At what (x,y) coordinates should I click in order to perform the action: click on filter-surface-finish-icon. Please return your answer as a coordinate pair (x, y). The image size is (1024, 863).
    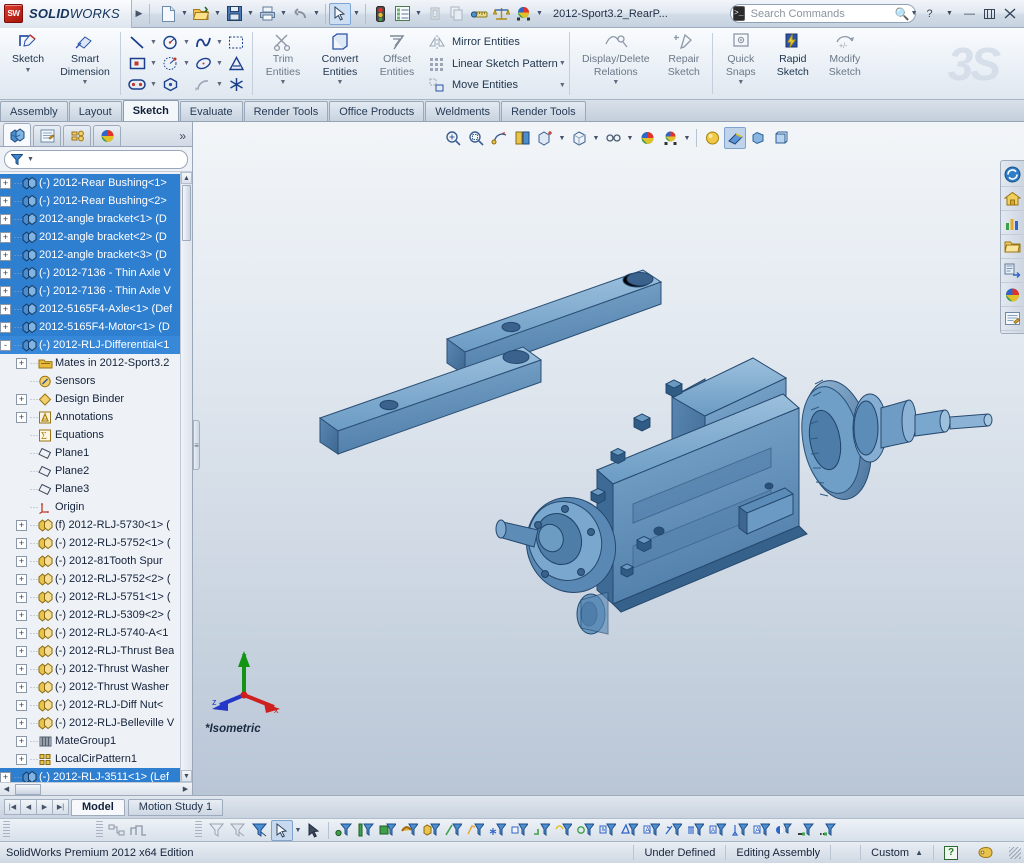
    Looking at the image, I should click on (629, 830).